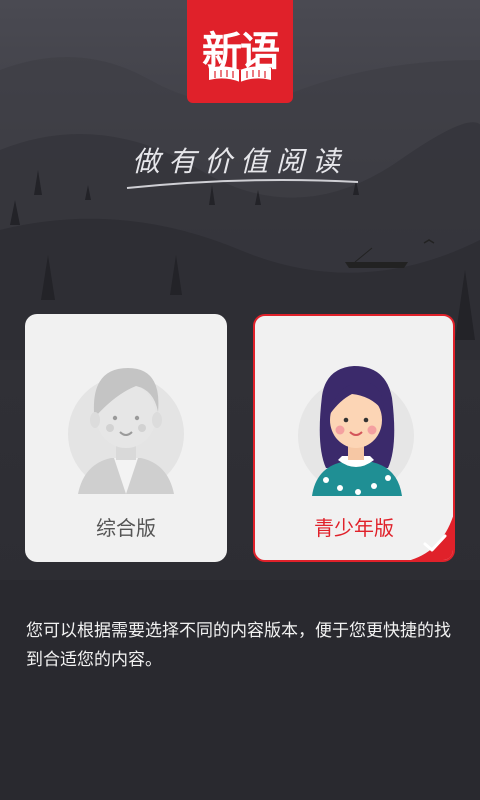 Image resolution: width=480 pixels, height=800 pixels. Describe the element at coordinates (242, 184) in the screenshot. I see `slogan-underline` at that location.